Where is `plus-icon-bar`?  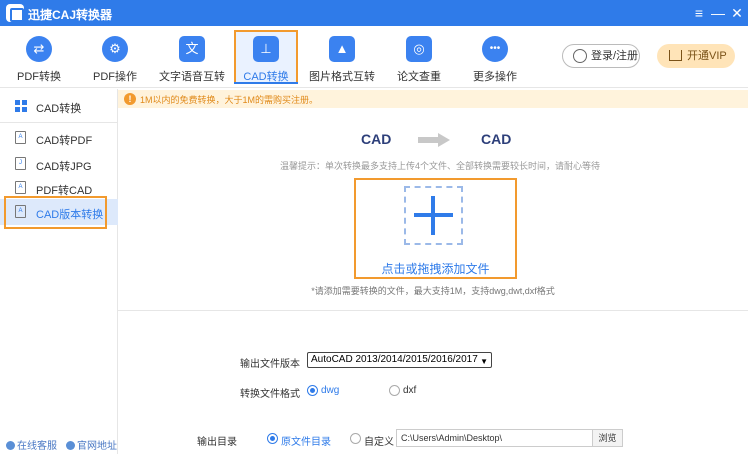
plus-icon-bar is located at coordinates (433, 215).